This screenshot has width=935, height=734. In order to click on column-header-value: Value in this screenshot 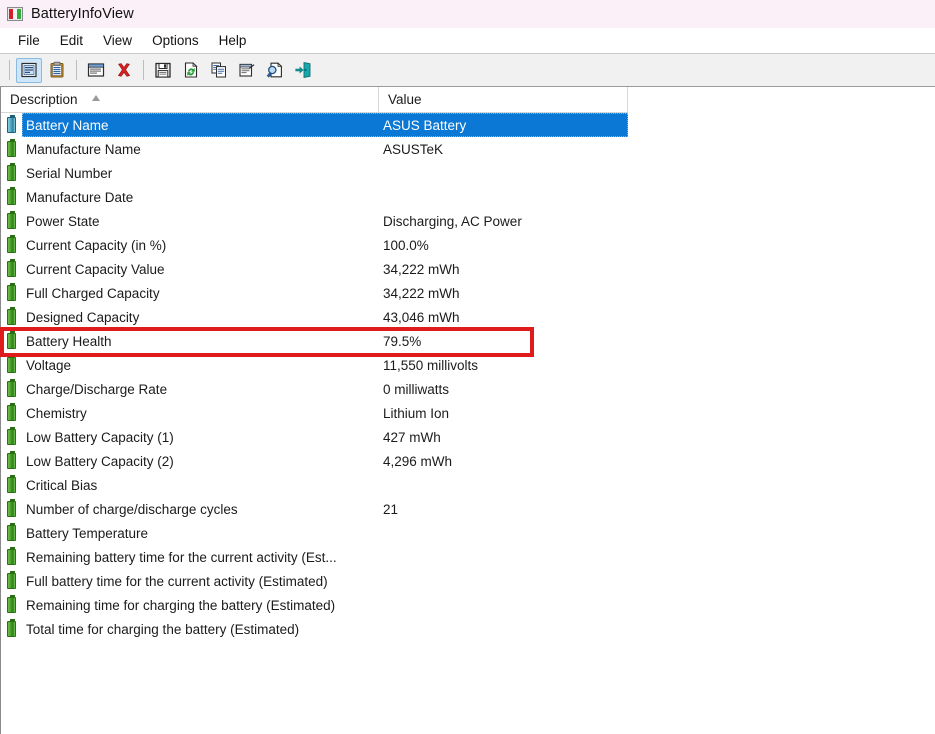, I will do `click(503, 99)`.